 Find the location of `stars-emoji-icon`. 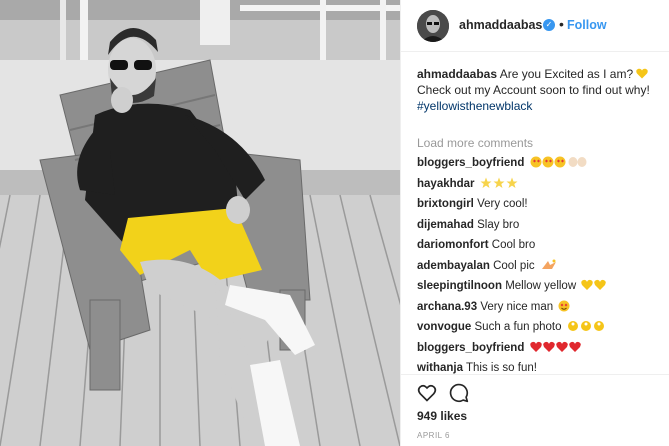

stars-emoji-icon is located at coordinates (499, 185).